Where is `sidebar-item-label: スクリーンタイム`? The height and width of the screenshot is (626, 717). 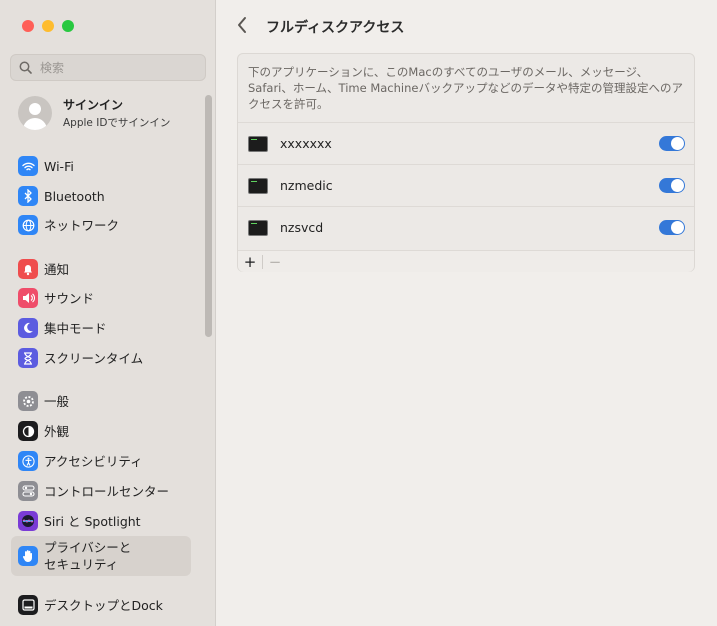 sidebar-item-label: スクリーンタイム is located at coordinates (94, 358).